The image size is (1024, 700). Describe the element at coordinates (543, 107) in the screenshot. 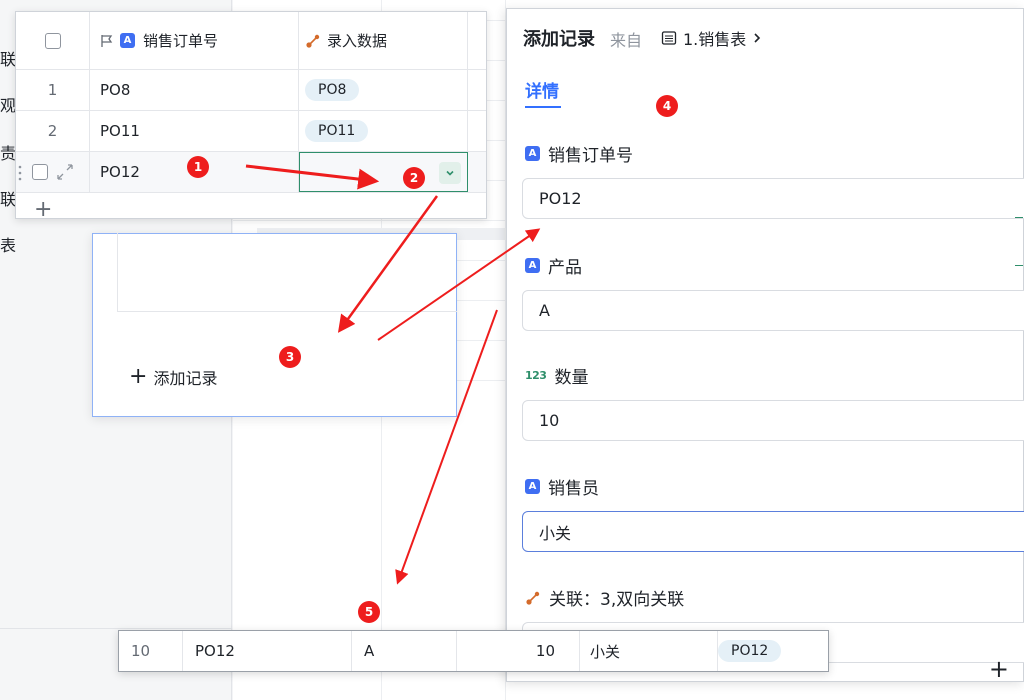

I see `tab-active-indicator` at that location.